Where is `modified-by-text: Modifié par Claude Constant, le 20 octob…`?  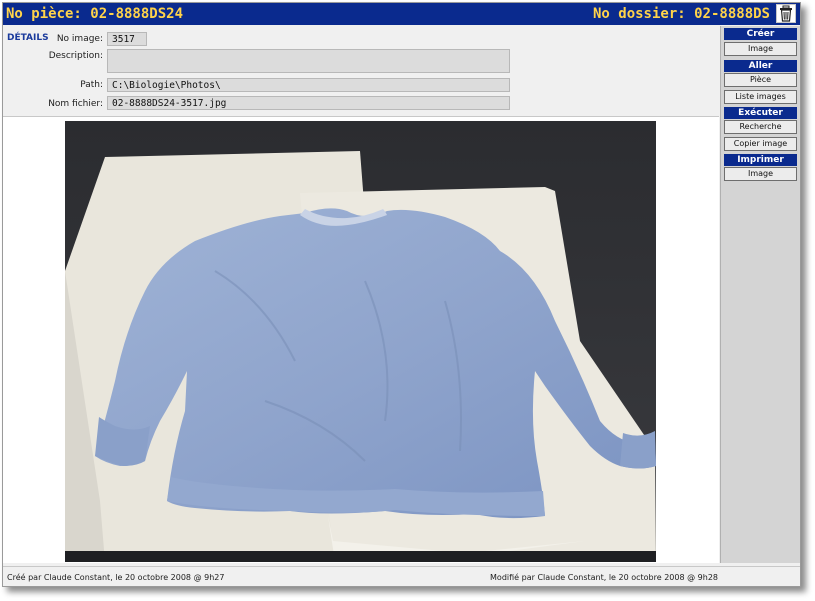
modified-by-text: Modifié par Claude Constant, le 20 octob… is located at coordinates (604, 577).